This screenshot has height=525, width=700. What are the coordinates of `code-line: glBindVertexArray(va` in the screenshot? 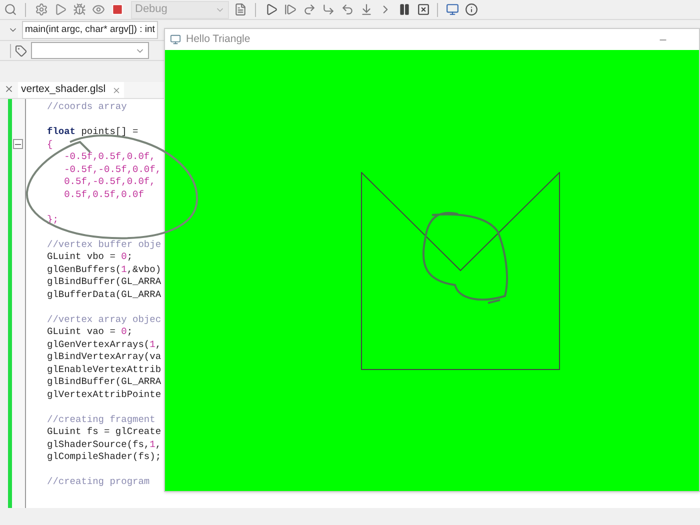 It's located at (104, 356).